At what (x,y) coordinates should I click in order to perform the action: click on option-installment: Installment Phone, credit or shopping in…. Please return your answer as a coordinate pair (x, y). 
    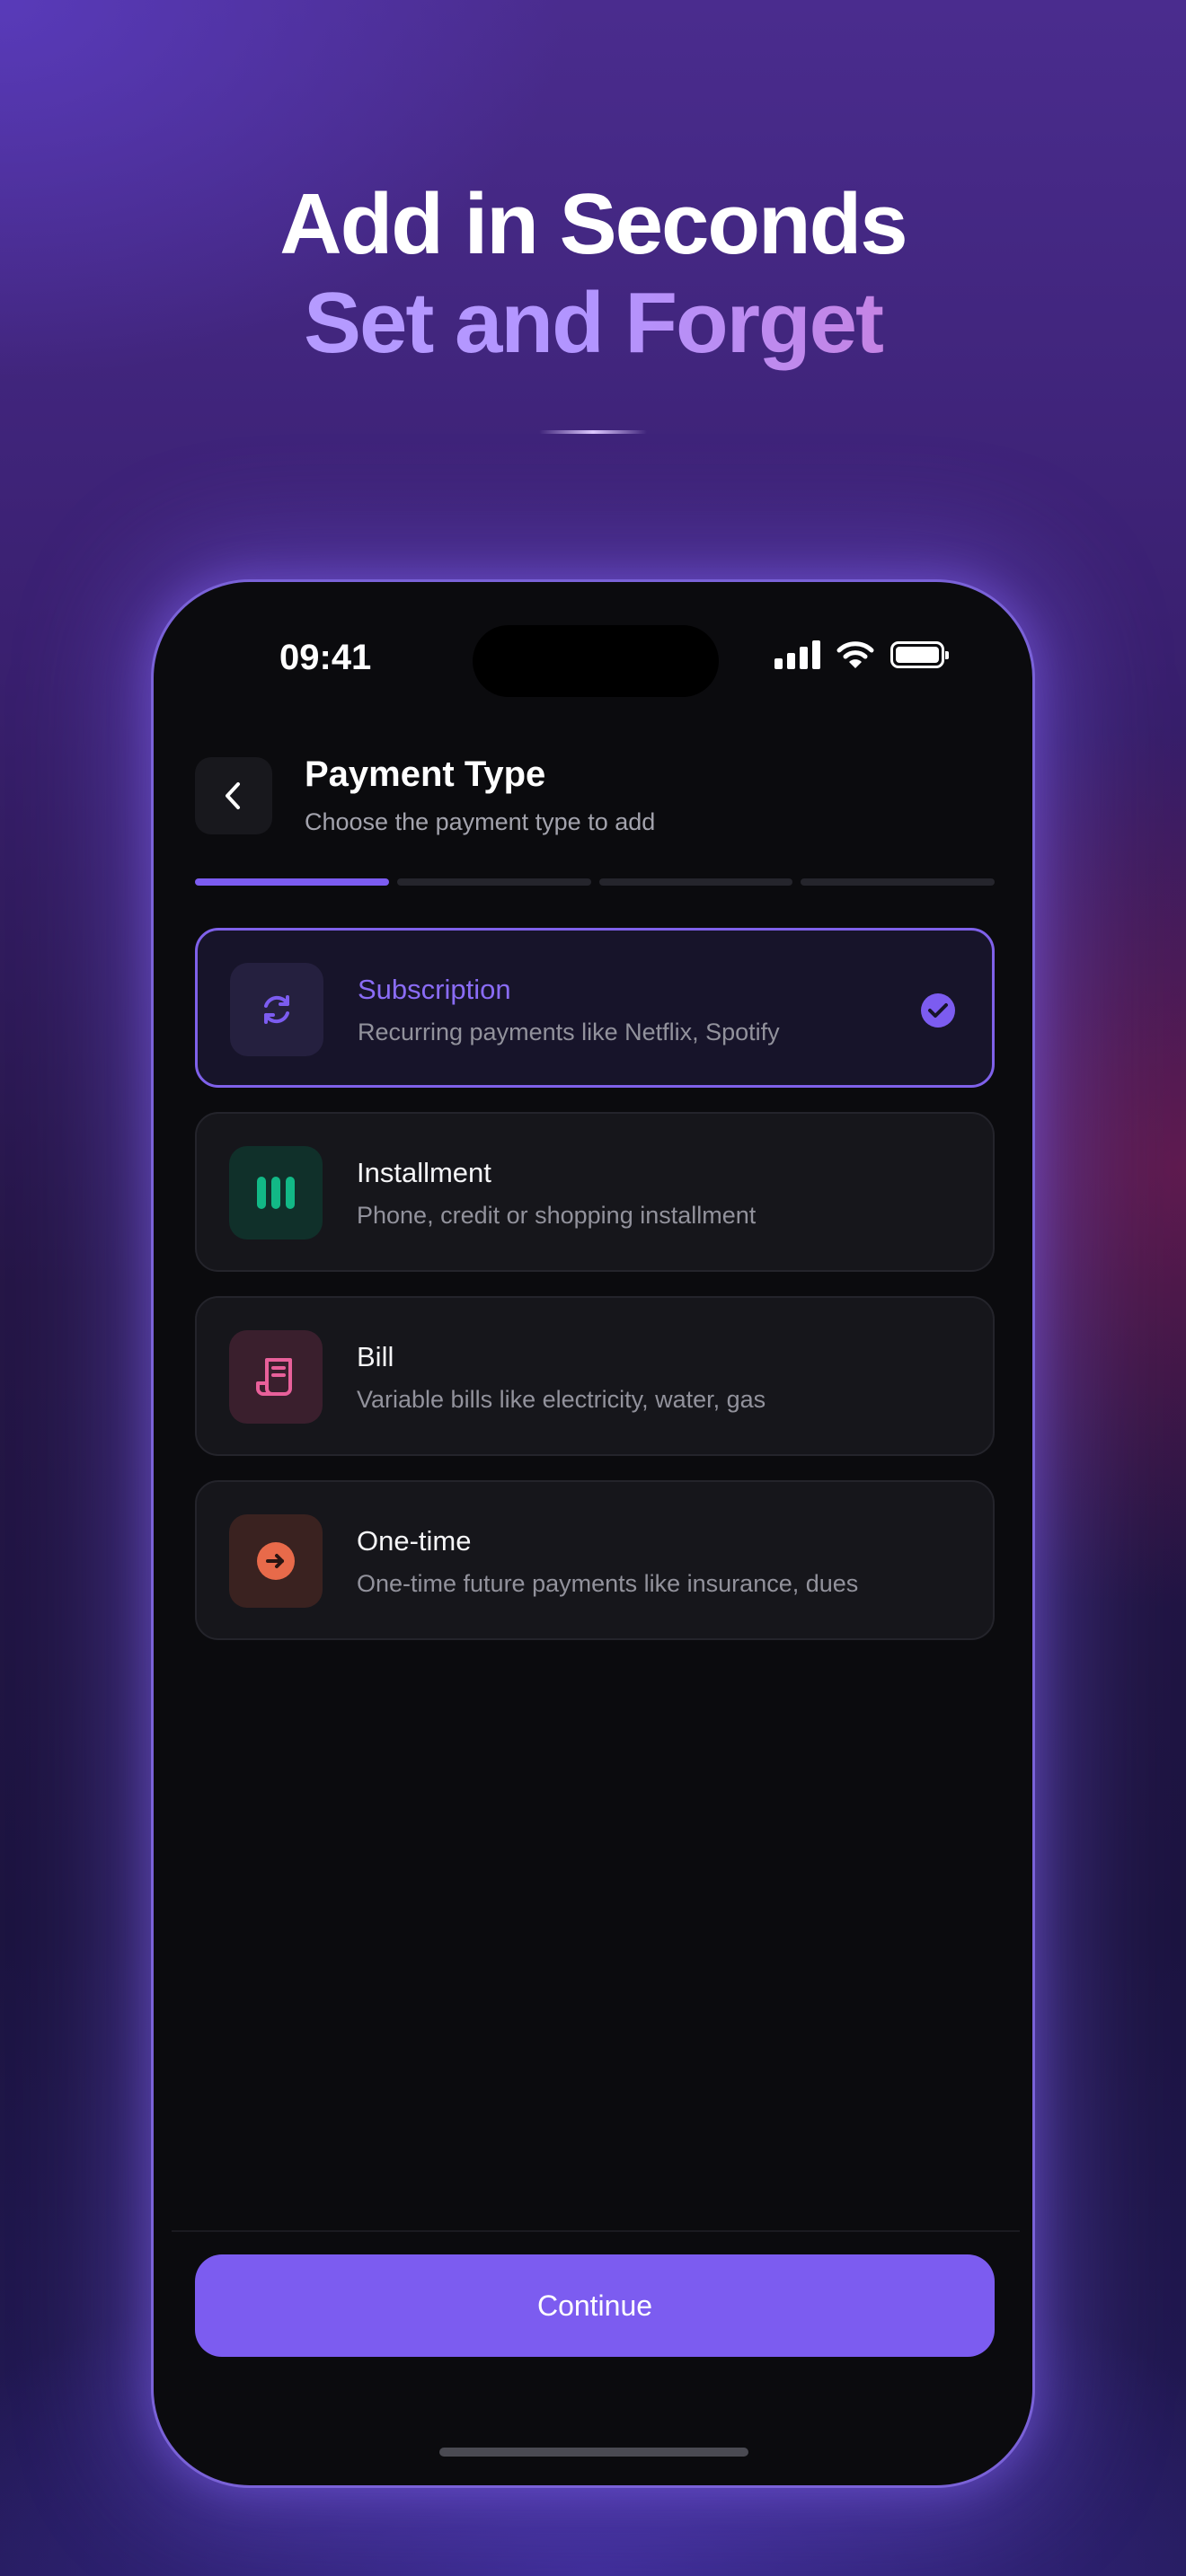
    Looking at the image, I should click on (595, 1192).